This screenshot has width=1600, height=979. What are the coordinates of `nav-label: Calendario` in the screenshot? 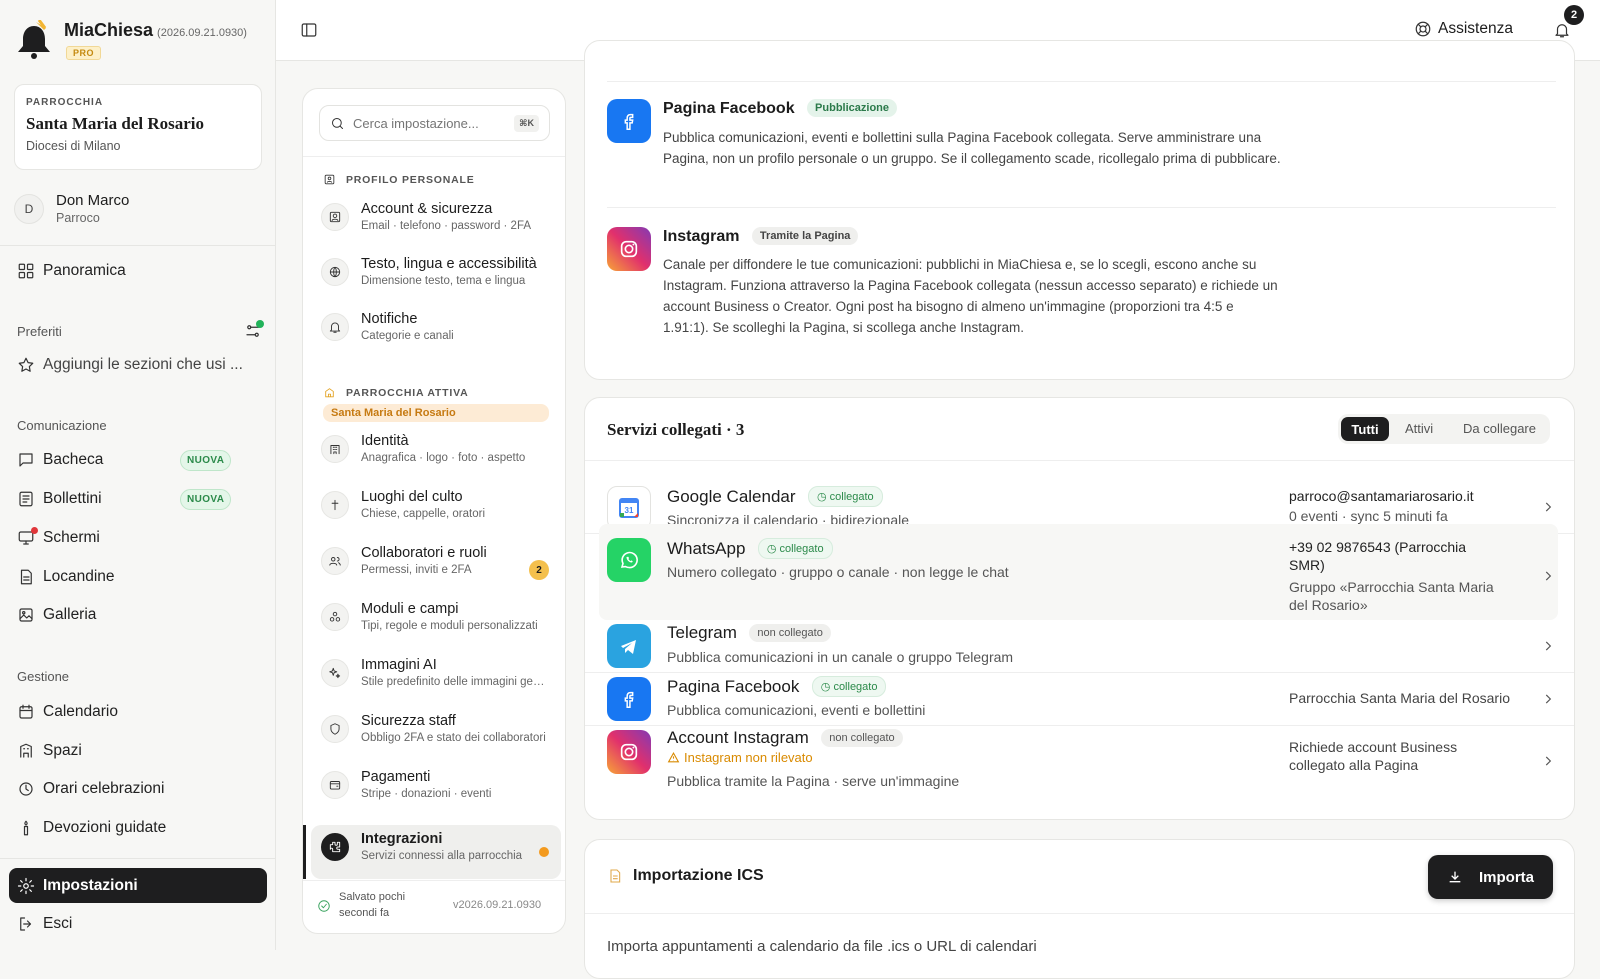 It's located at (80, 711).